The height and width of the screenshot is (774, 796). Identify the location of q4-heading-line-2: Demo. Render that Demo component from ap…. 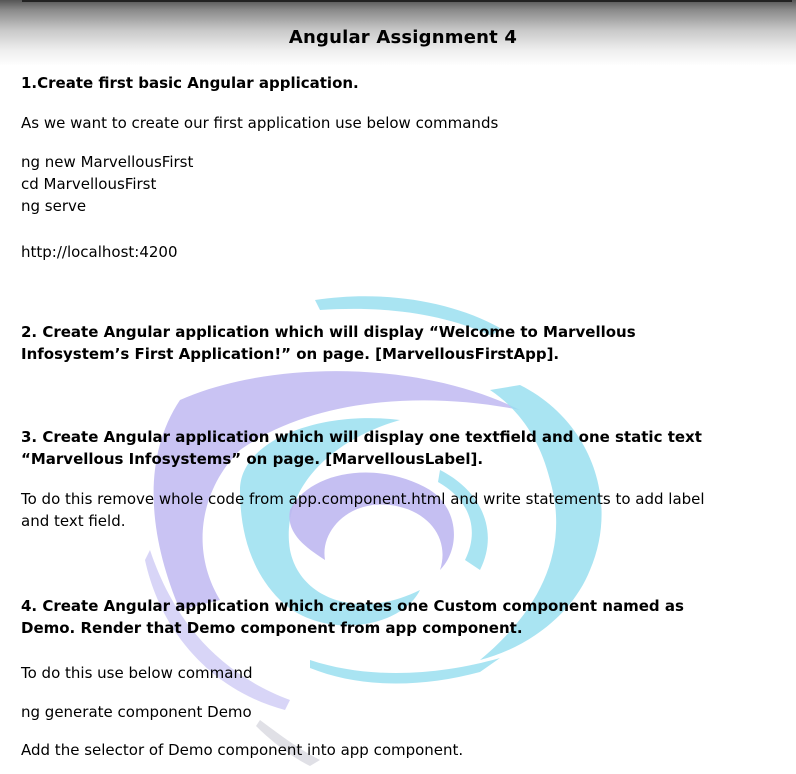
(272, 628).